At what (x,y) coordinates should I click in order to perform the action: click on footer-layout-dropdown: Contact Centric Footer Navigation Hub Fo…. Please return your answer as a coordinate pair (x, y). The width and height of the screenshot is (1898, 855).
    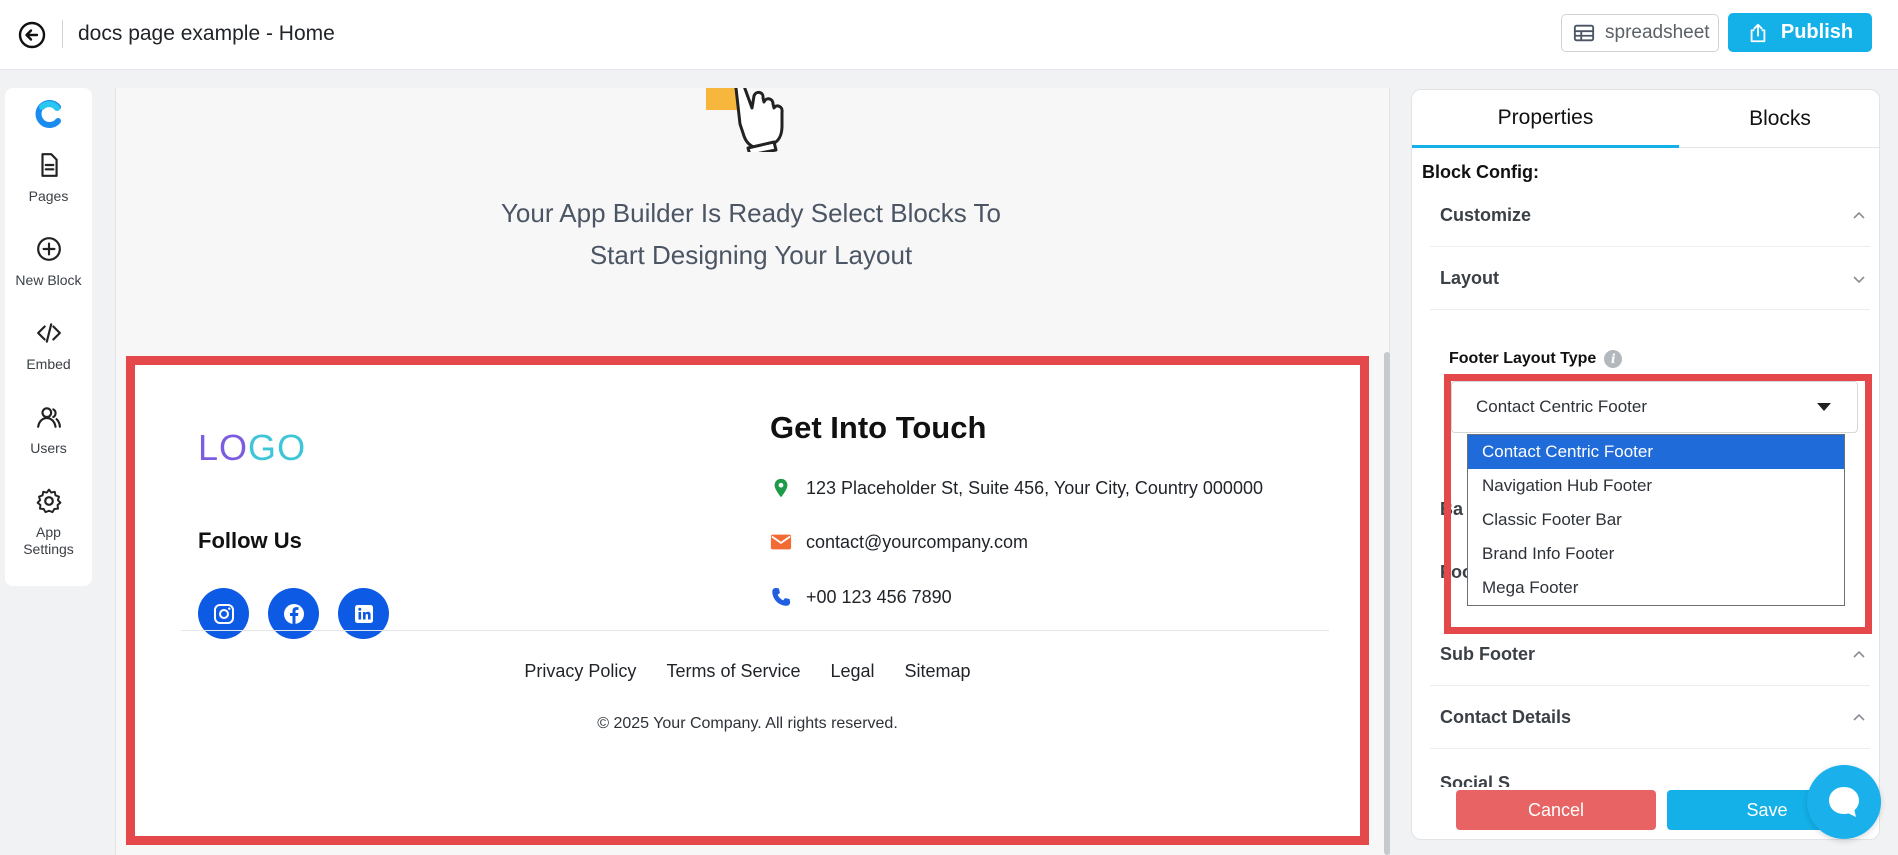
    Looking at the image, I should click on (1656, 520).